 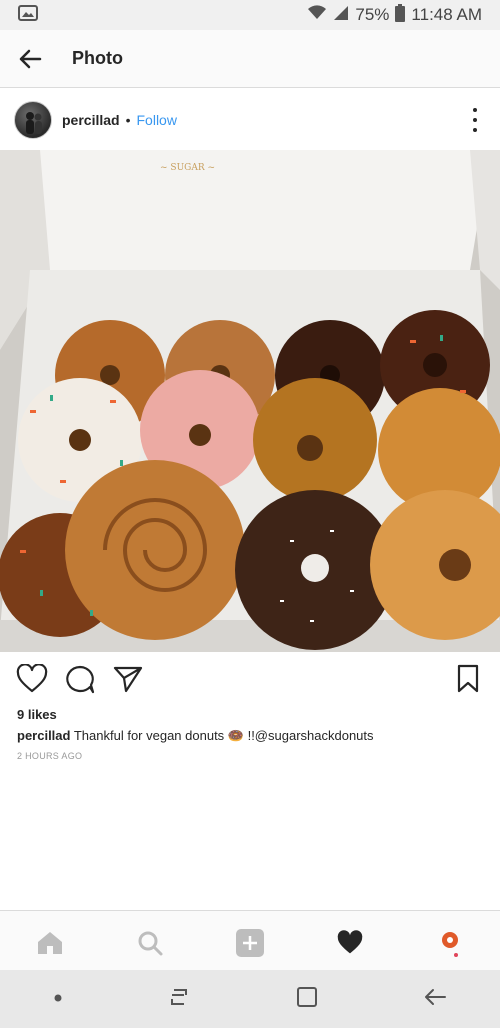 What do you see at coordinates (58, 999) in the screenshot?
I see `assistant-dot-button` at bounding box center [58, 999].